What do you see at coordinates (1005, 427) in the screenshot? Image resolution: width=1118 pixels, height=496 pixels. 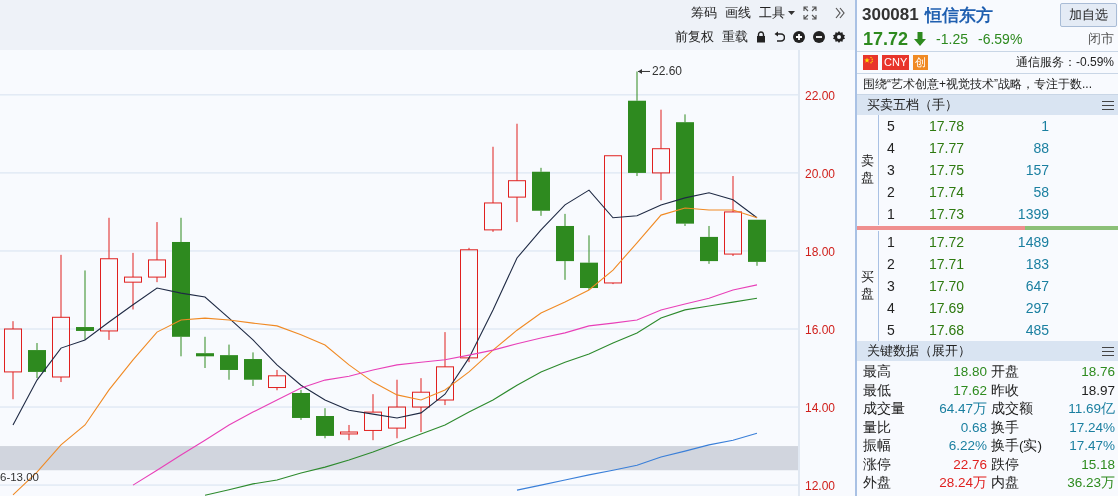 I see `stat-label: 换手` at bounding box center [1005, 427].